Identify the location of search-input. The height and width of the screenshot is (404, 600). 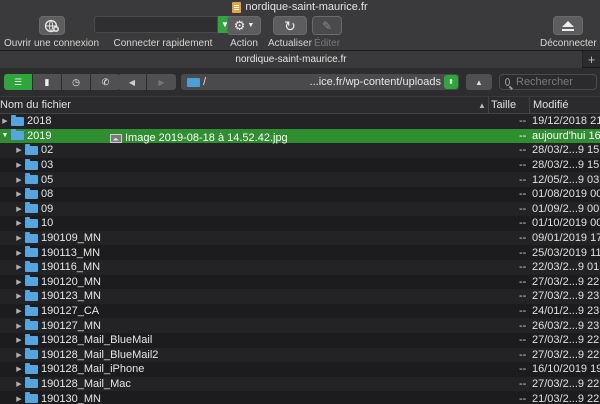
(556, 82).